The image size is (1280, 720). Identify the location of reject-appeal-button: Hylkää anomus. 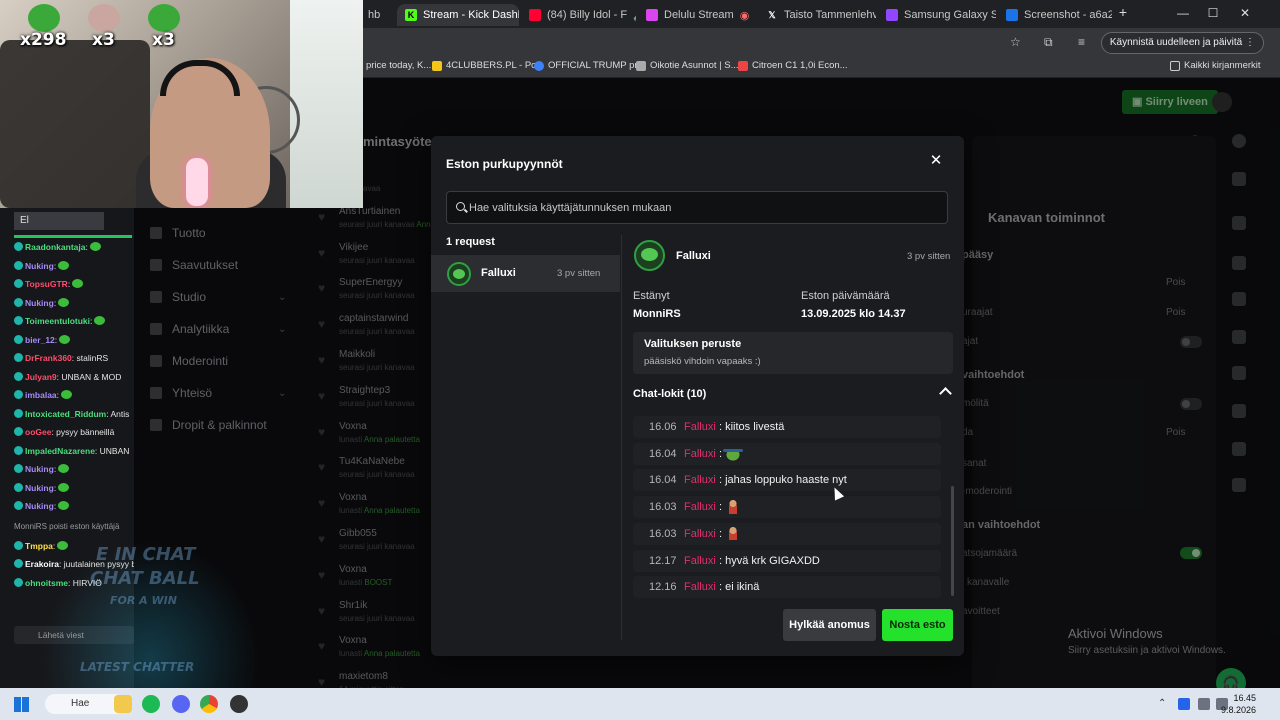
(829, 625).